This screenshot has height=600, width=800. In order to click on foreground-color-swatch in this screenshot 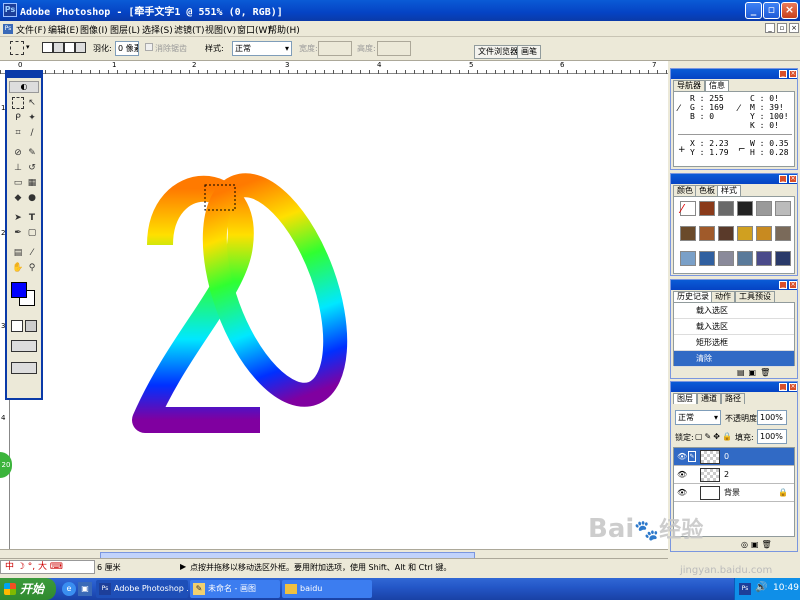, I will do `click(19, 290)`.